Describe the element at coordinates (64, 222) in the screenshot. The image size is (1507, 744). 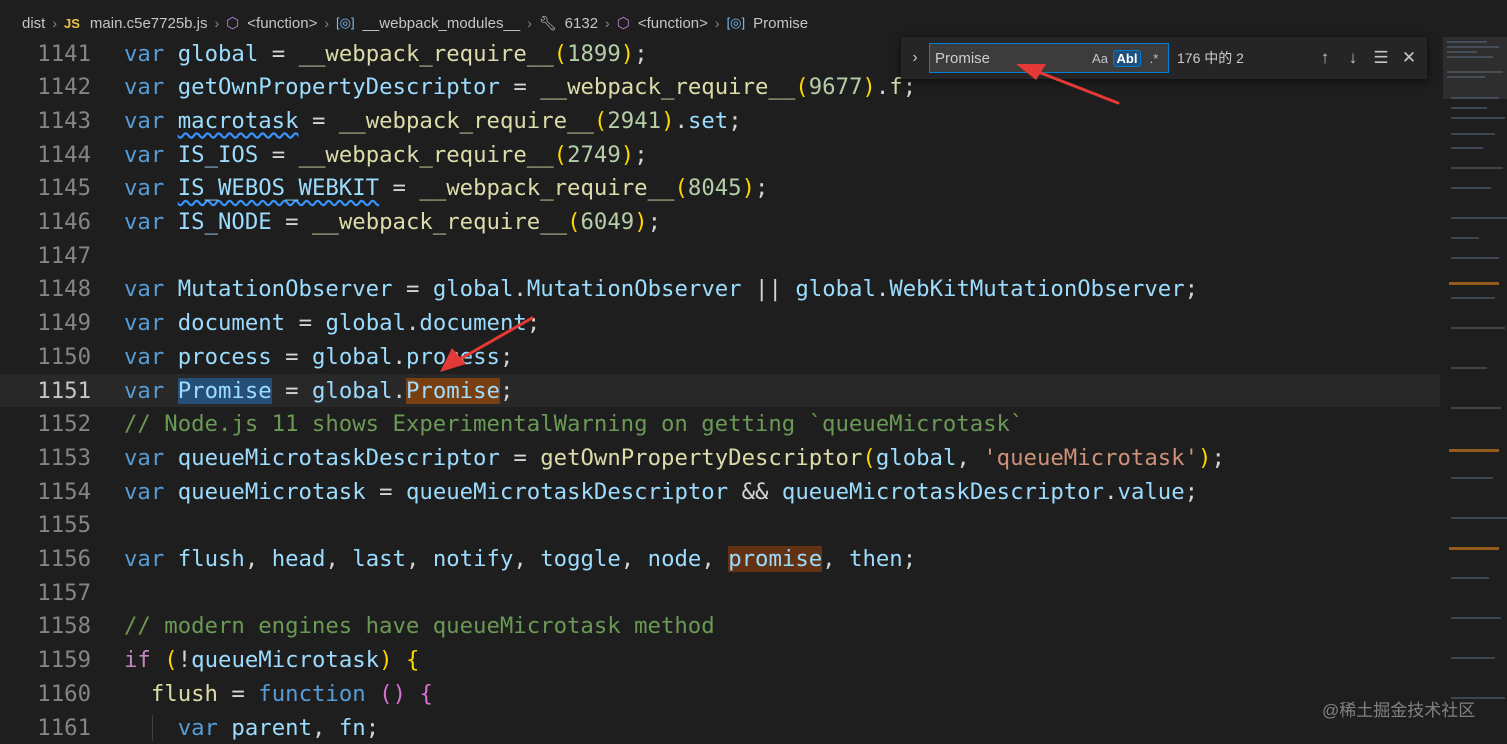
I see `line-number: 1146` at that location.